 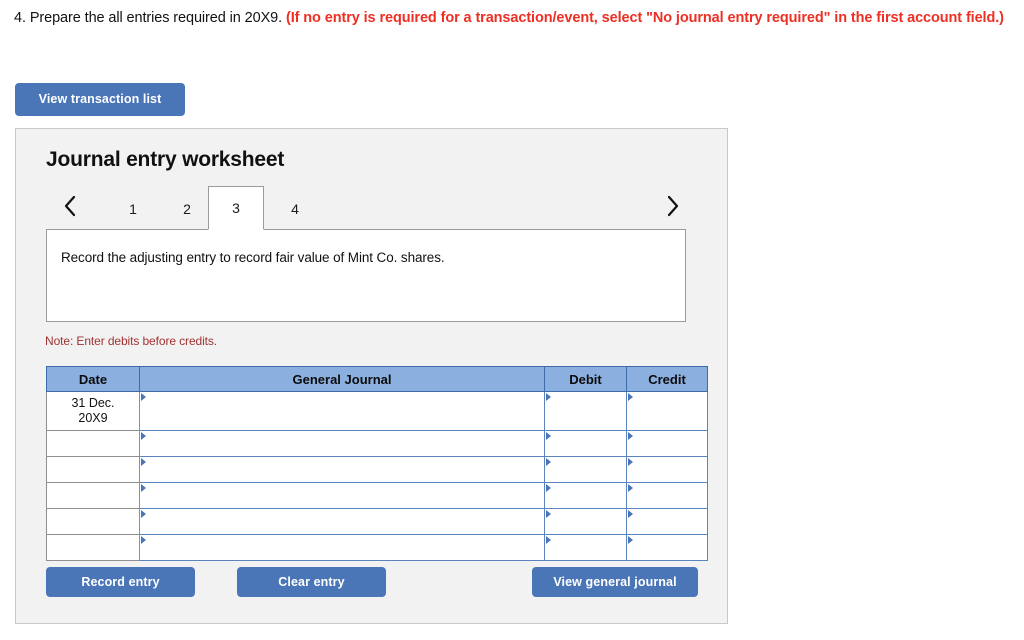 What do you see at coordinates (667, 379) in the screenshot?
I see `column-header-credit: Credit` at bounding box center [667, 379].